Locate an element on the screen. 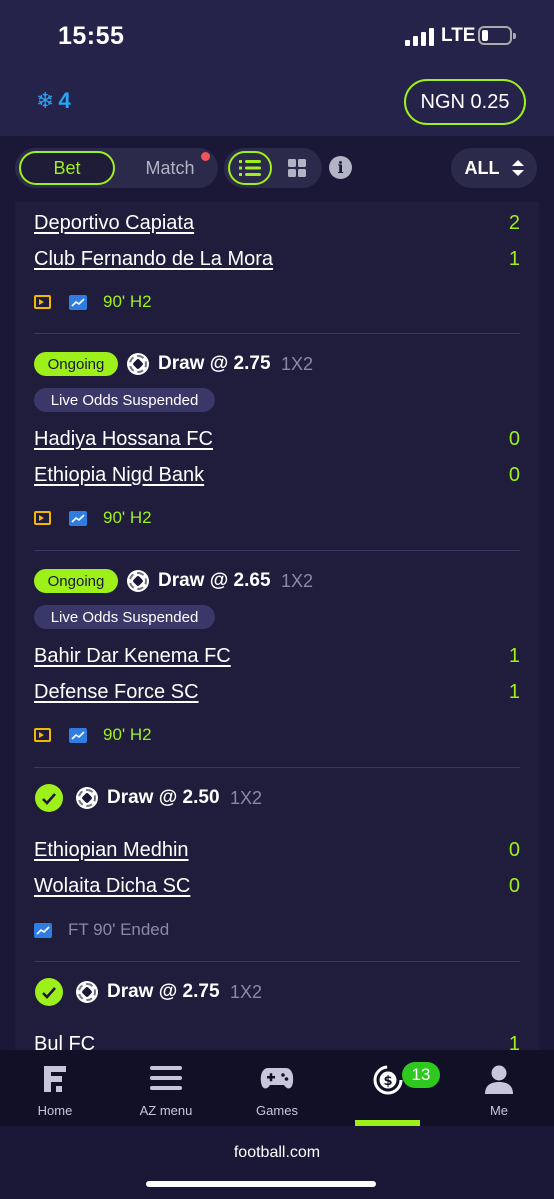  grid-icon is located at coordinates (297, 168).